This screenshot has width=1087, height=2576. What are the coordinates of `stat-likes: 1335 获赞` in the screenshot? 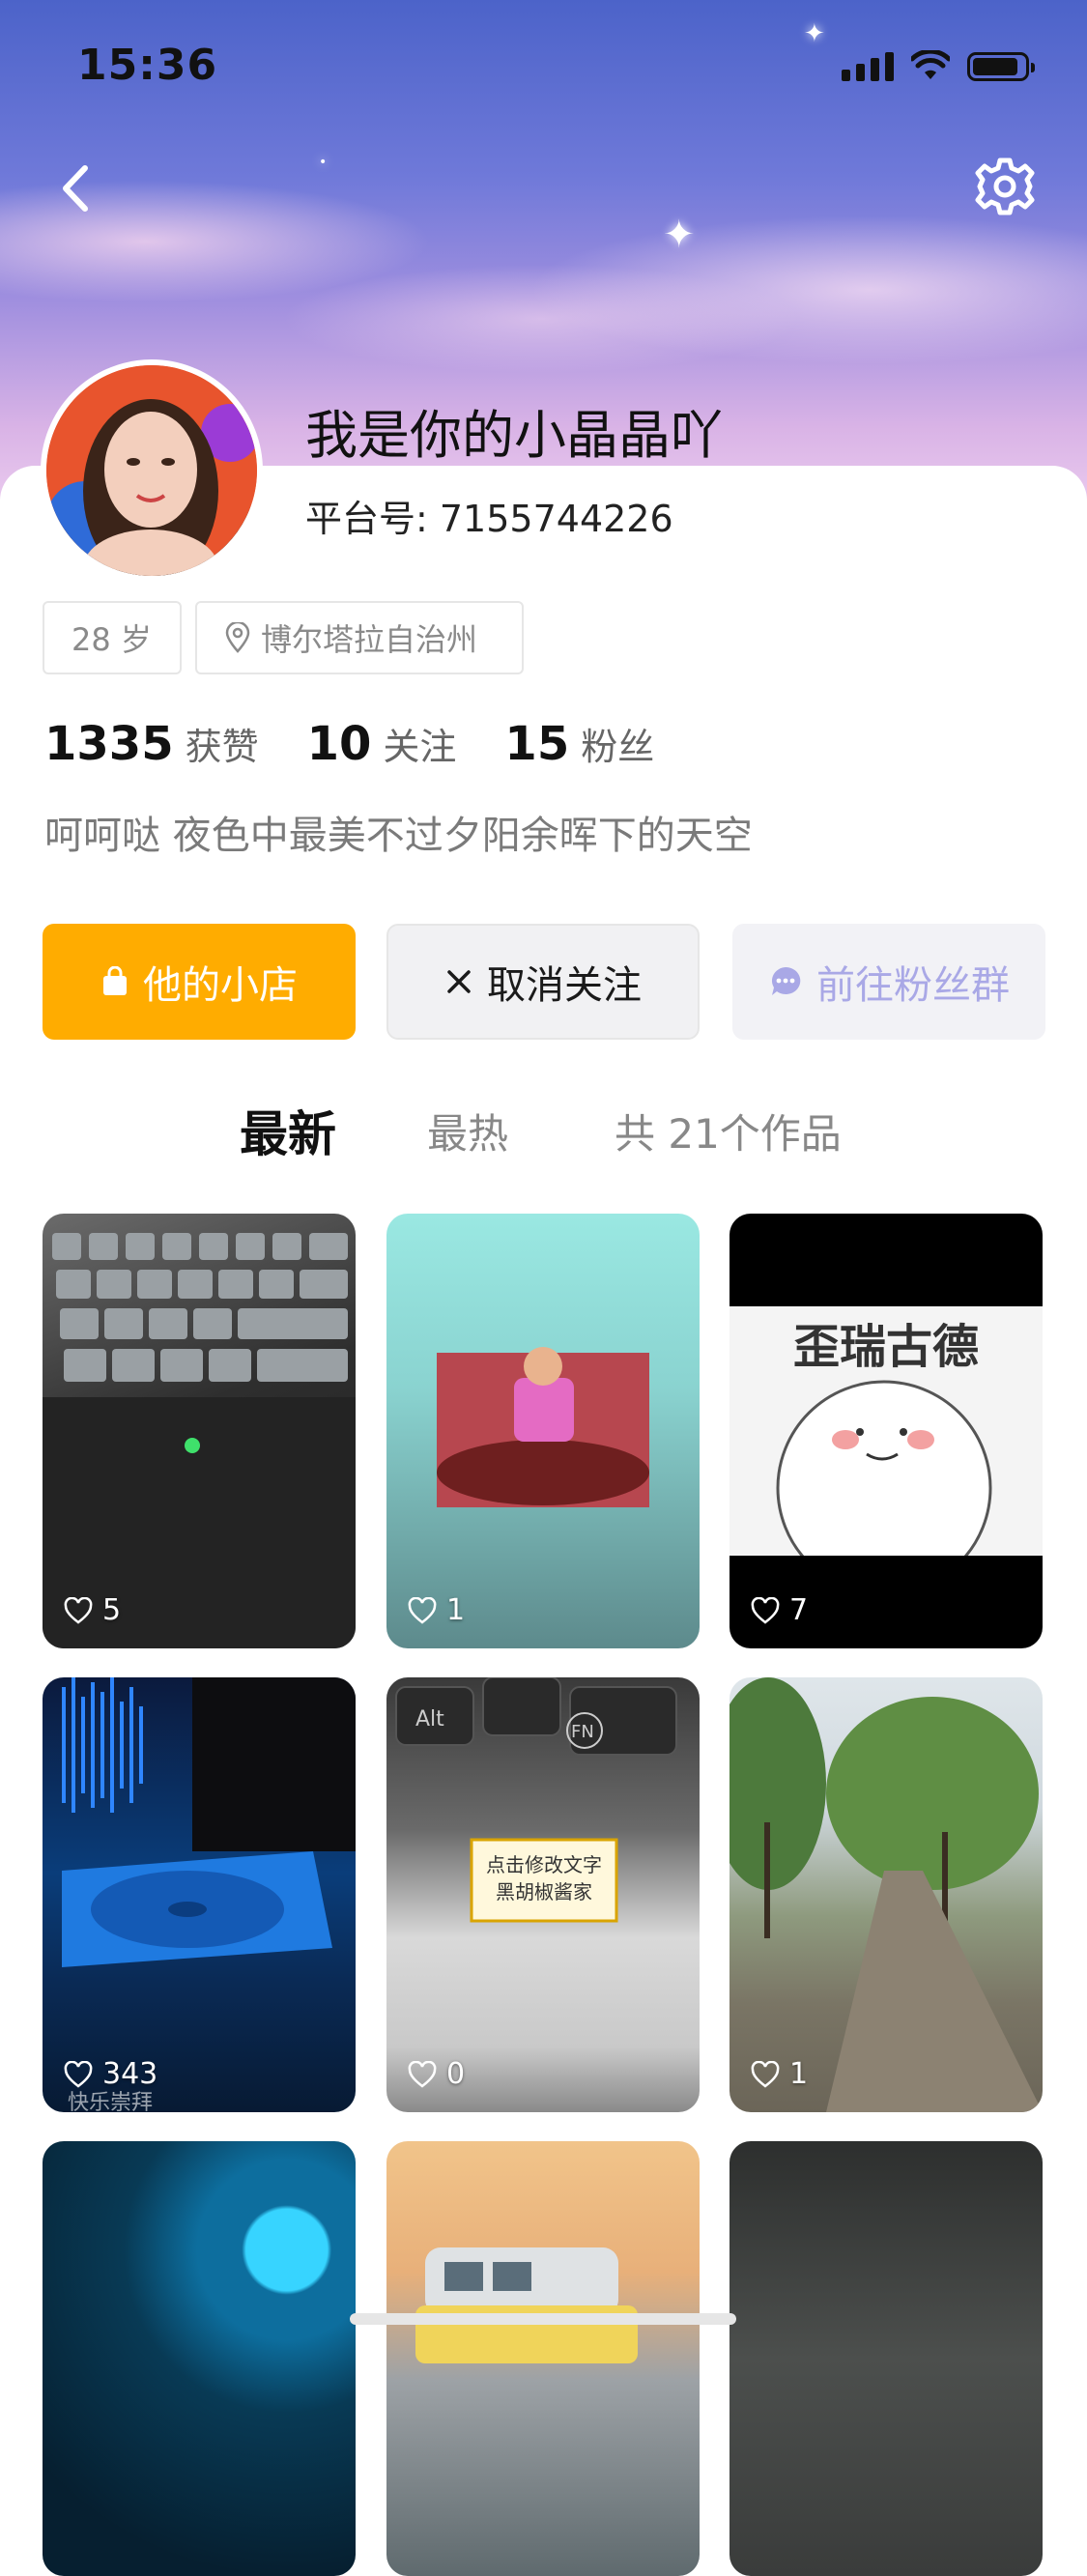 It's located at (151, 744).